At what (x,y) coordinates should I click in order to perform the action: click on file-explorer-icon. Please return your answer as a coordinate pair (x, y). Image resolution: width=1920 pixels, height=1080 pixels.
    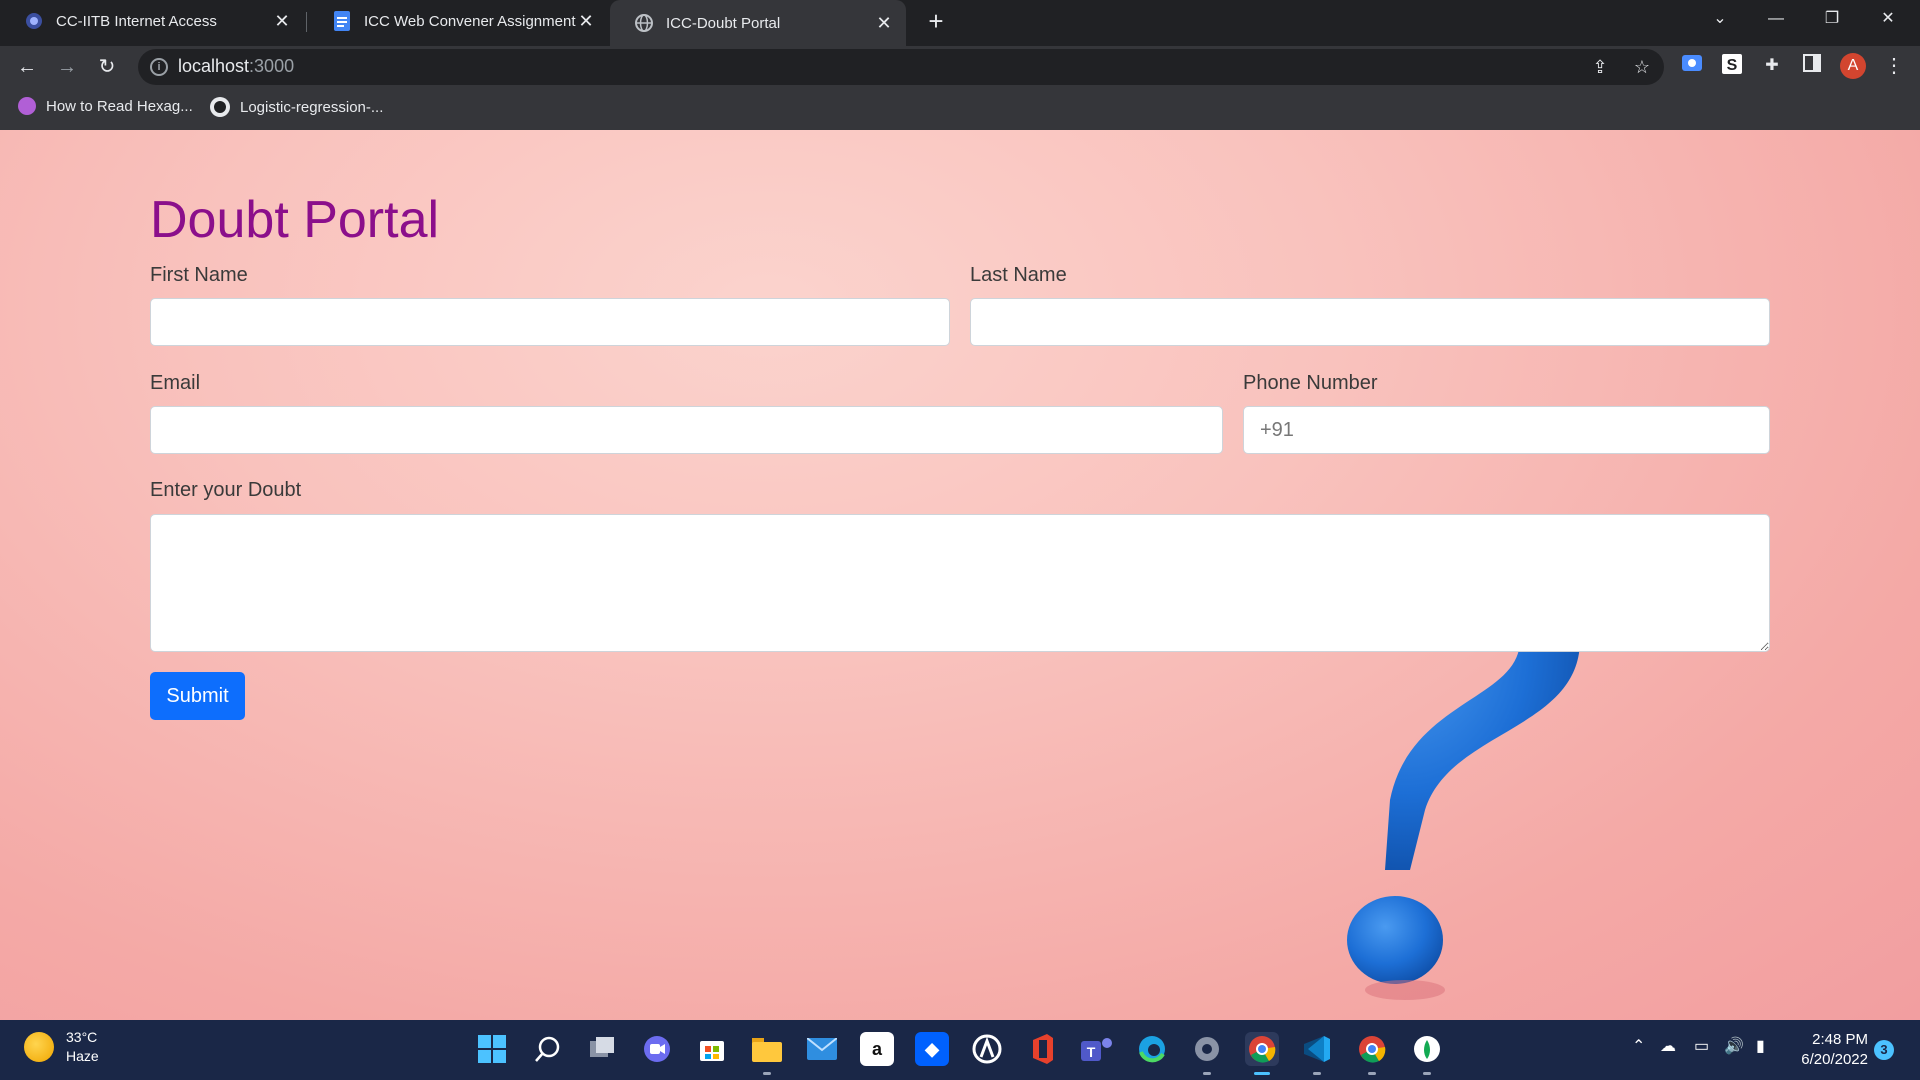
    Looking at the image, I should click on (767, 1049).